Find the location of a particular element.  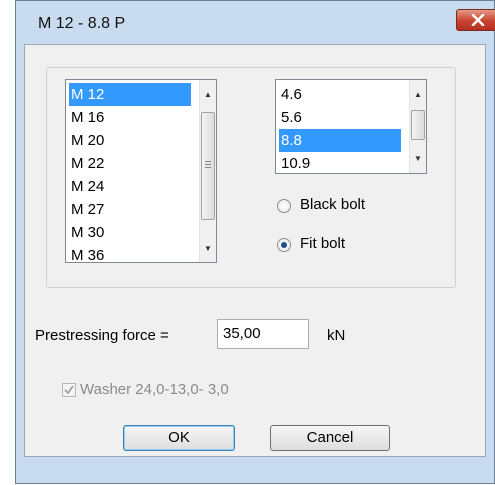

list-item: M 16 is located at coordinates (130, 117).